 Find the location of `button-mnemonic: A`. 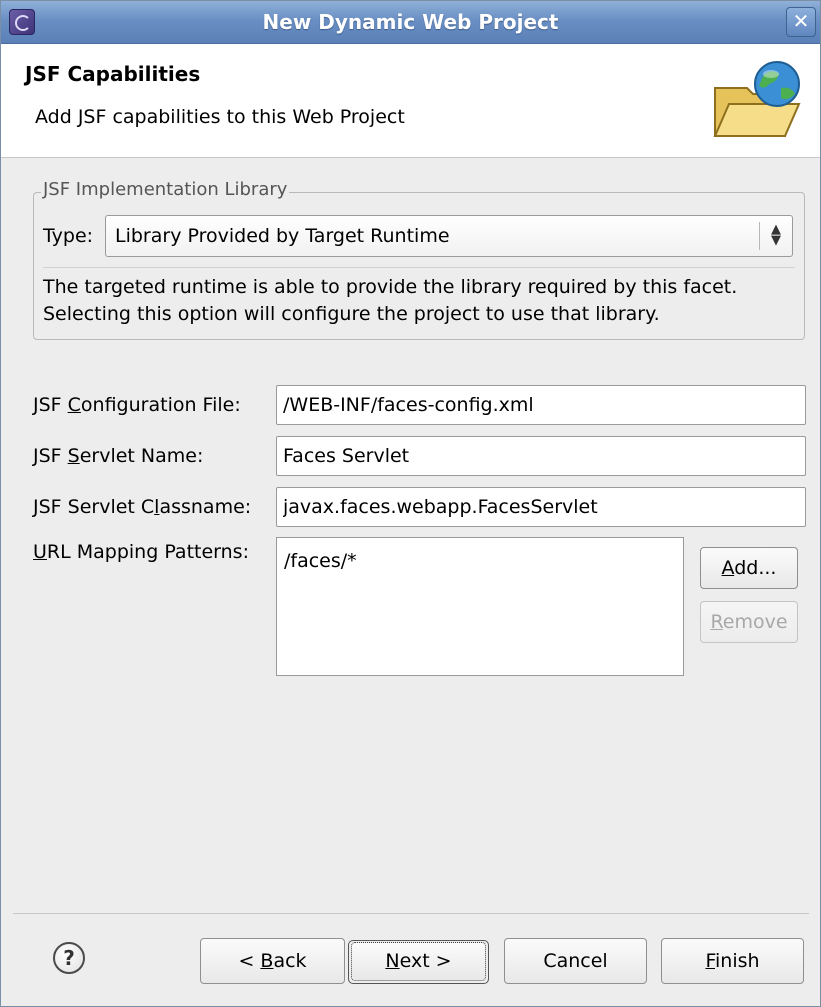

button-mnemonic: A is located at coordinates (728, 568).